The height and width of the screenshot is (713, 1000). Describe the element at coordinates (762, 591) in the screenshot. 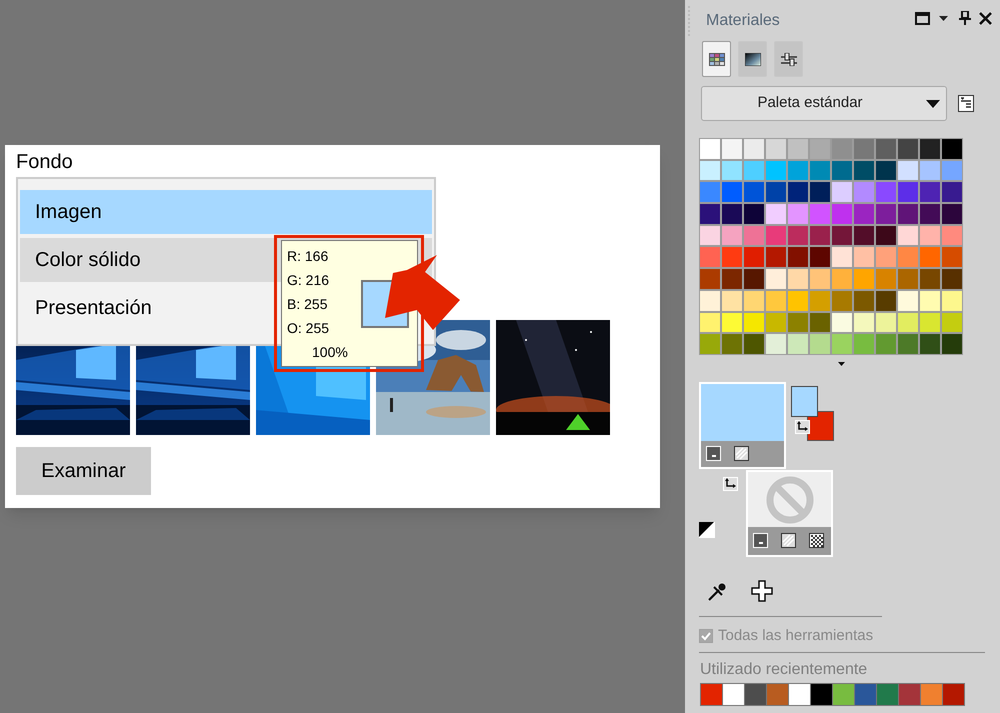

I see `plus-icon` at that location.